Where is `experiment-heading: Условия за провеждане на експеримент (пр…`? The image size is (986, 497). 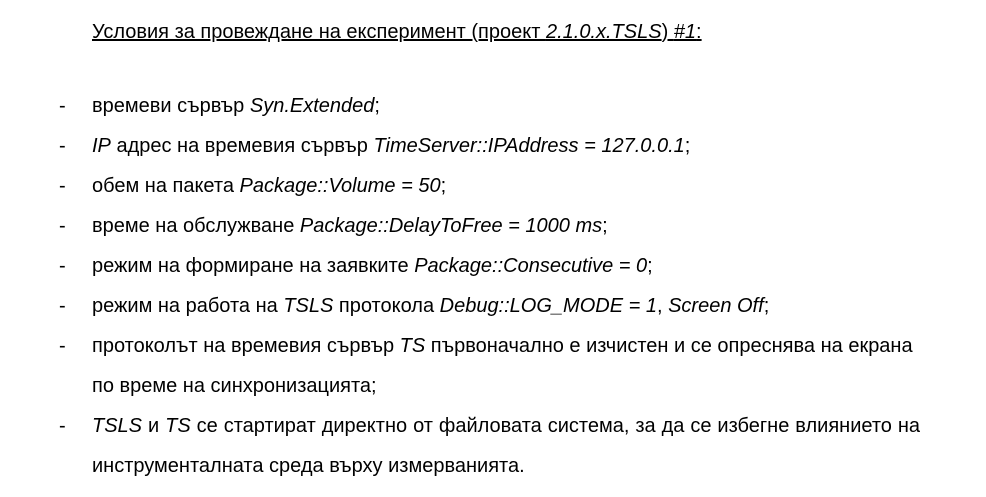
experiment-heading: Условия за провеждане на експеримент (пр… is located at coordinates (397, 32).